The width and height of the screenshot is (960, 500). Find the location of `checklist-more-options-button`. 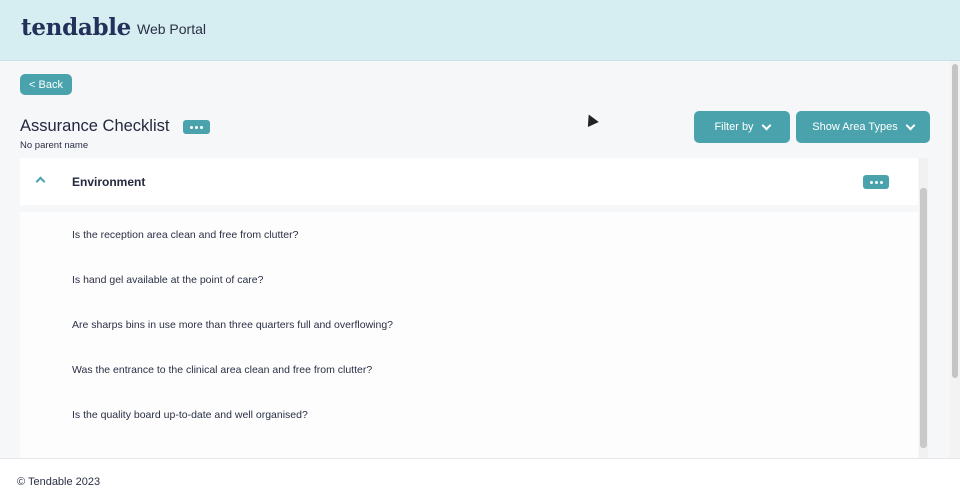

checklist-more-options-button is located at coordinates (196, 127).